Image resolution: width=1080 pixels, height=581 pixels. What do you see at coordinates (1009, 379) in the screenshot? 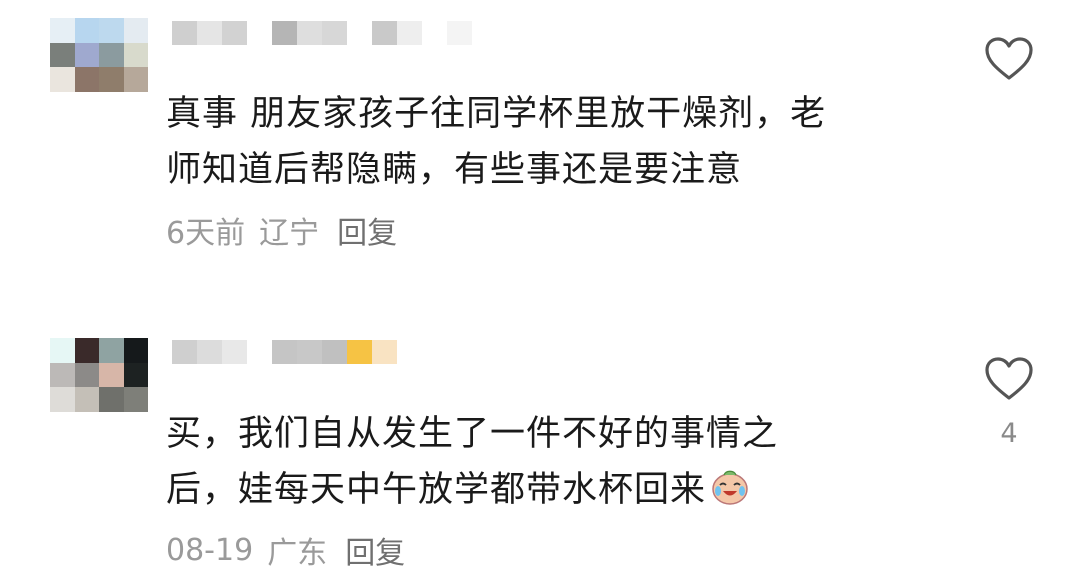
I see `heart-icon` at bounding box center [1009, 379].